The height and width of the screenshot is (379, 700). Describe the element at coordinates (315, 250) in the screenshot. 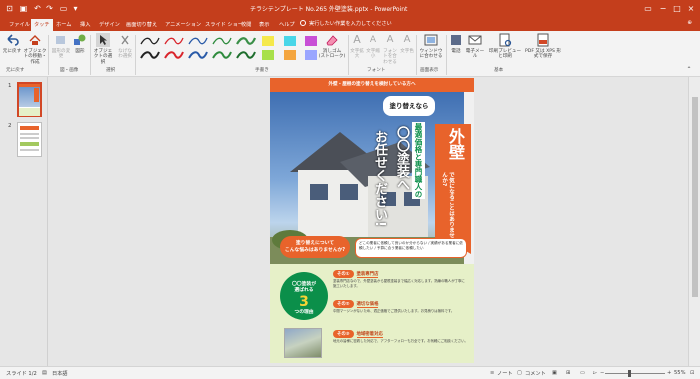

I see `worry-title-line-2: こんな悩みはありませんか?` at that location.